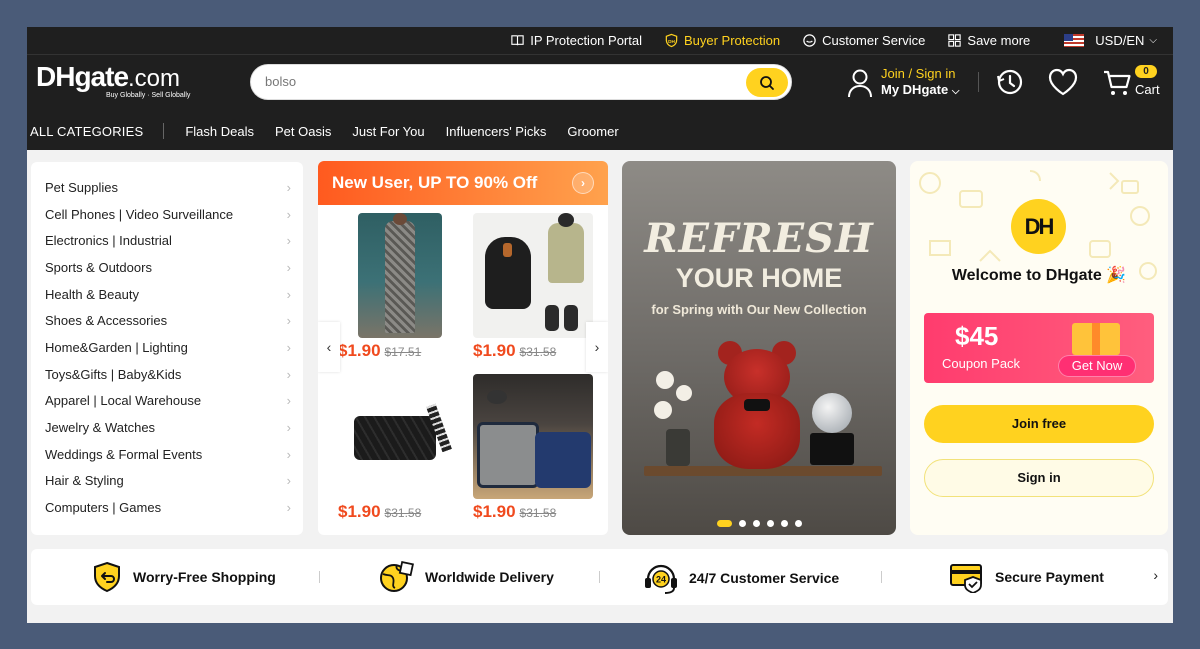 This screenshot has height=649, width=1200. I want to click on feature-label: Secure Payment, so click(1049, 577).